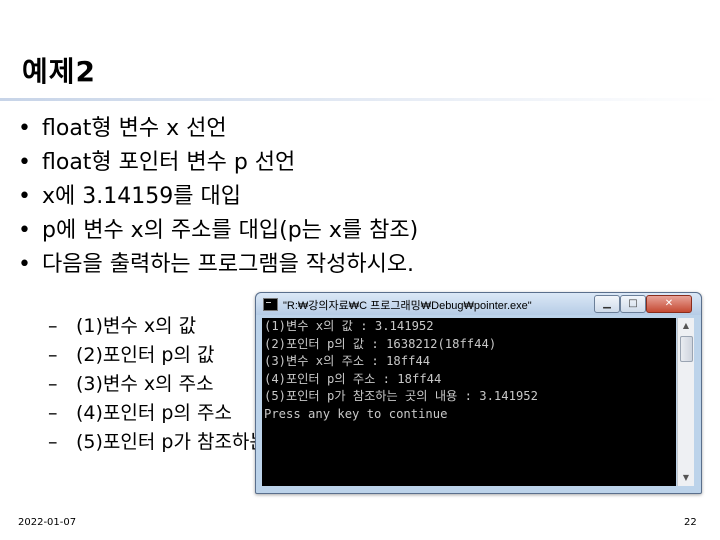  Describe the element at coordinates (686, 349) in the screenshot. I see `scrollbar-thumb` at that location.